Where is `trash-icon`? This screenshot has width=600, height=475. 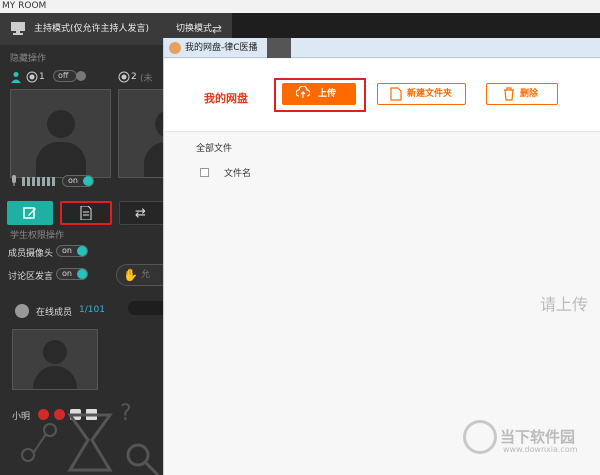
trash-icon is located at coordinates (509, 94).